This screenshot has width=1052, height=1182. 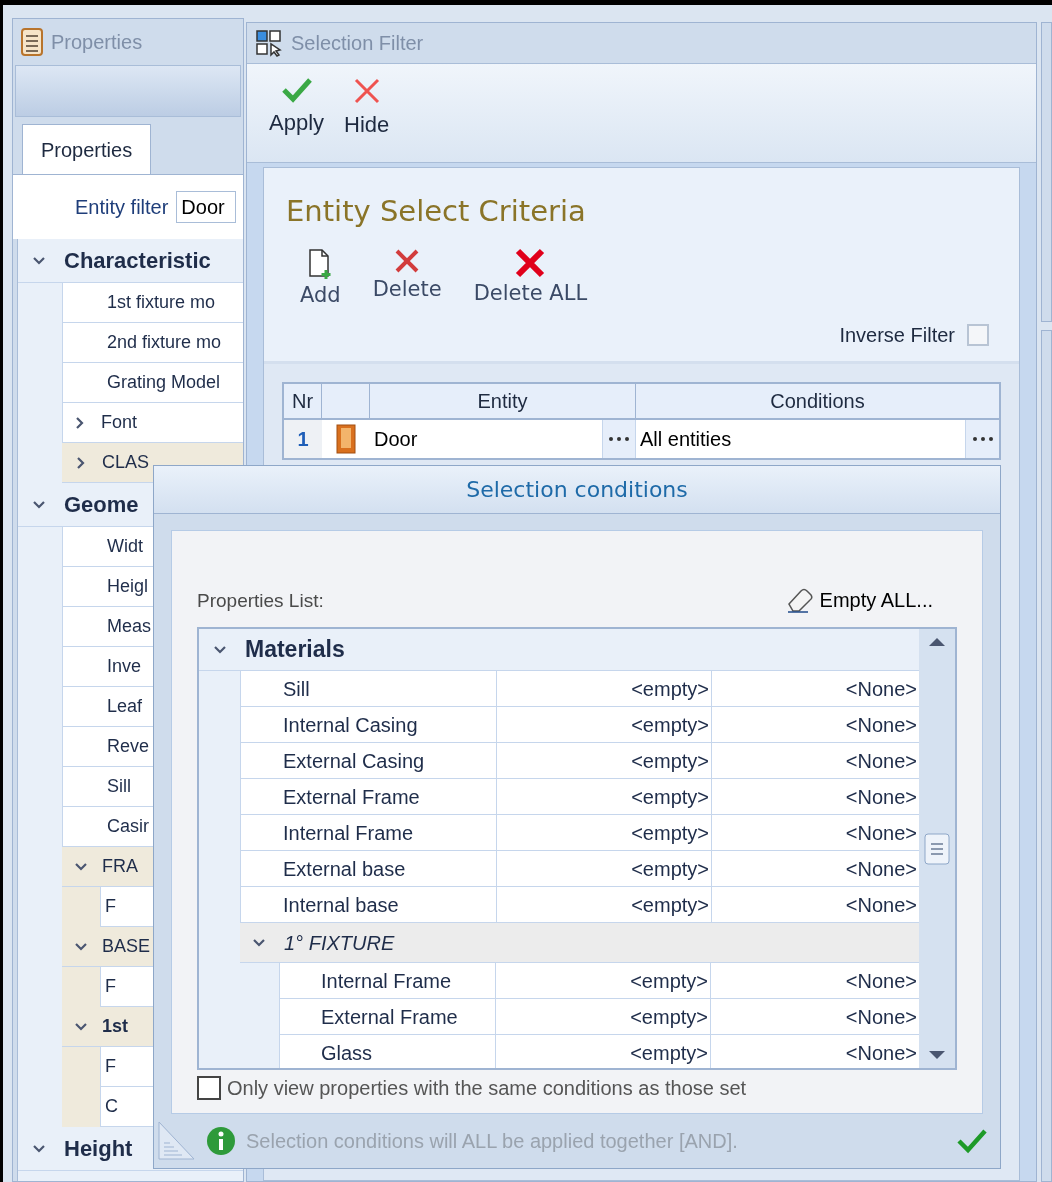 What do you see at coordinates (115, 1026) in the screenshot?
I see `section-label: 1st` at bounding box center [115, 1026].